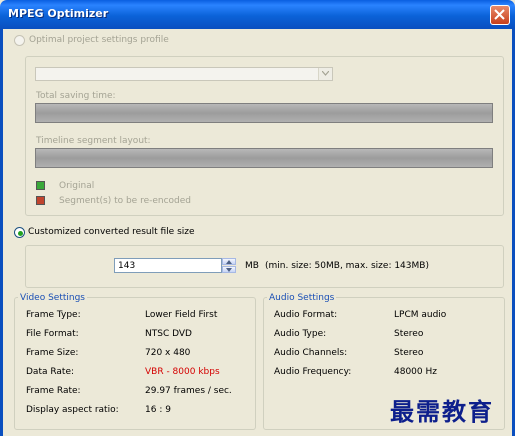 The image size is (515, 436). Describe the element at coordinates (93, 141) in the screenshot. I see `timeline-segment-label: Timeline segment layout:` at that location.